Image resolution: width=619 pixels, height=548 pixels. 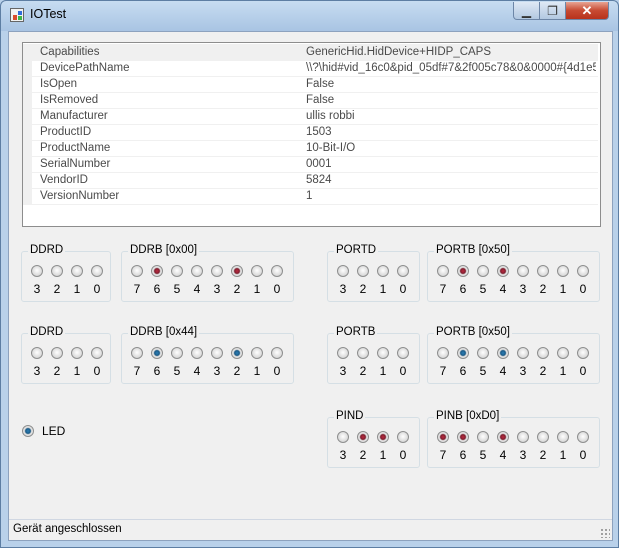 I want to click on app-icon, so click(x=17, y=15).